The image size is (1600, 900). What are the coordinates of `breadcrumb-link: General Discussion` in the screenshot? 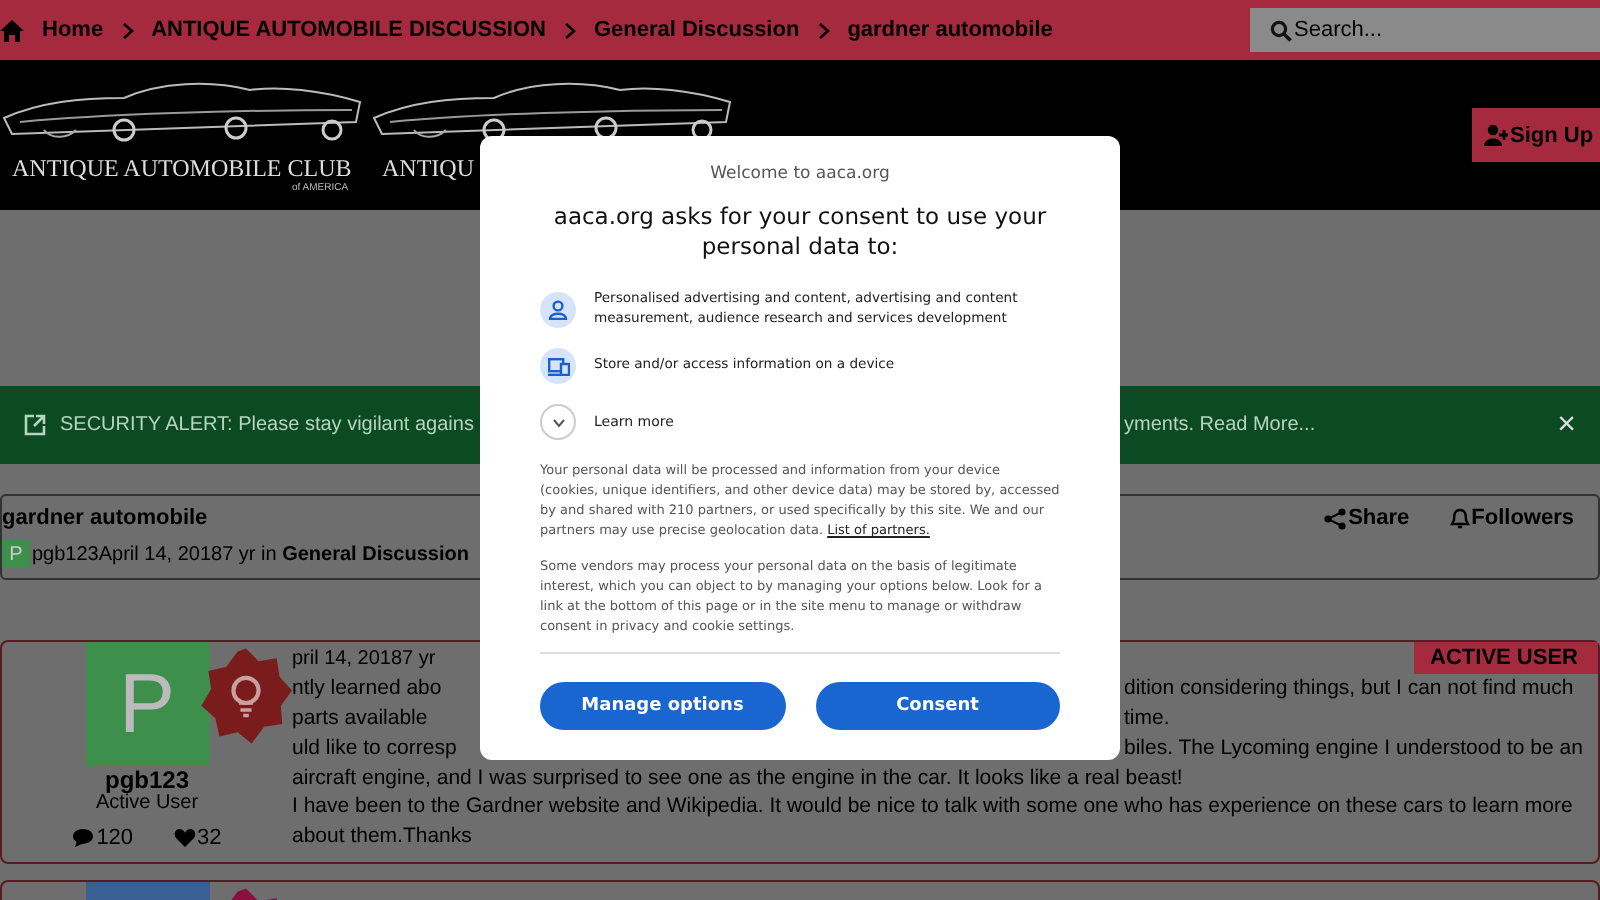 It's located at (696, 30).